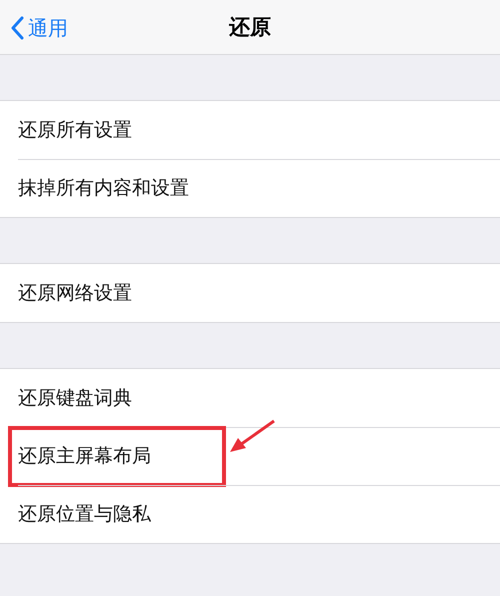  Describe the element at coordinates (103, 188) in the screenshot. I see `settings-row-label: 抹掉所有内容和设置` at that location.